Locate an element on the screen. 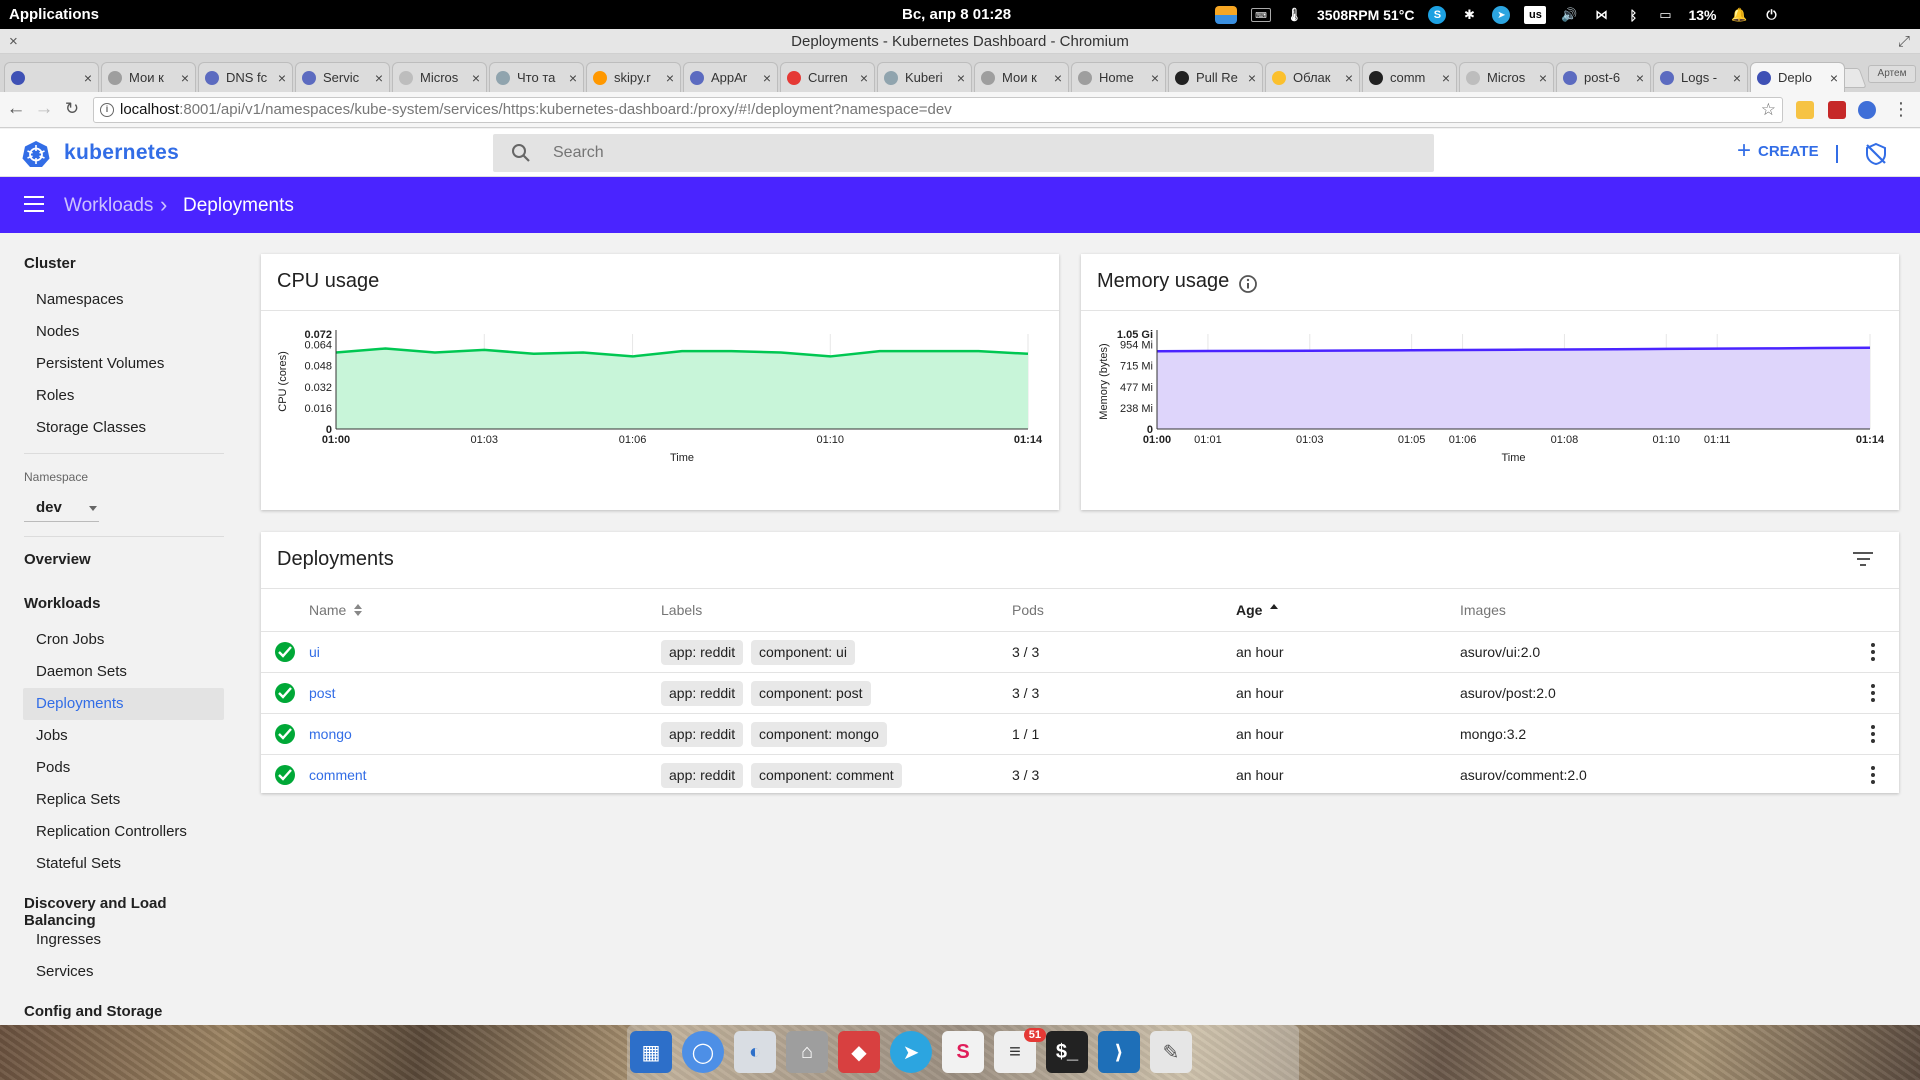 This screenshot has width=1920, height=1080. search-input is located at coordinates (978, 153).